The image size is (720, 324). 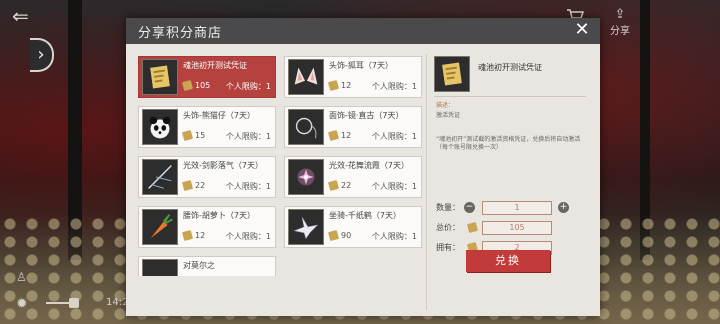 I want to click on shop-item: 魂池初开测试凭证 105 个人限购：1, so click(x=207, y=77).